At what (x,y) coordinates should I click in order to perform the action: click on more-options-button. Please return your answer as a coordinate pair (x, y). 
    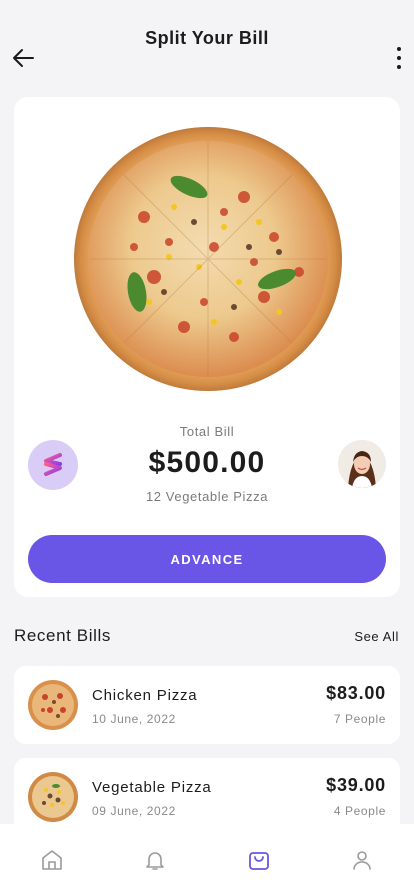
    Looking at the image, I should click on (399, 58).